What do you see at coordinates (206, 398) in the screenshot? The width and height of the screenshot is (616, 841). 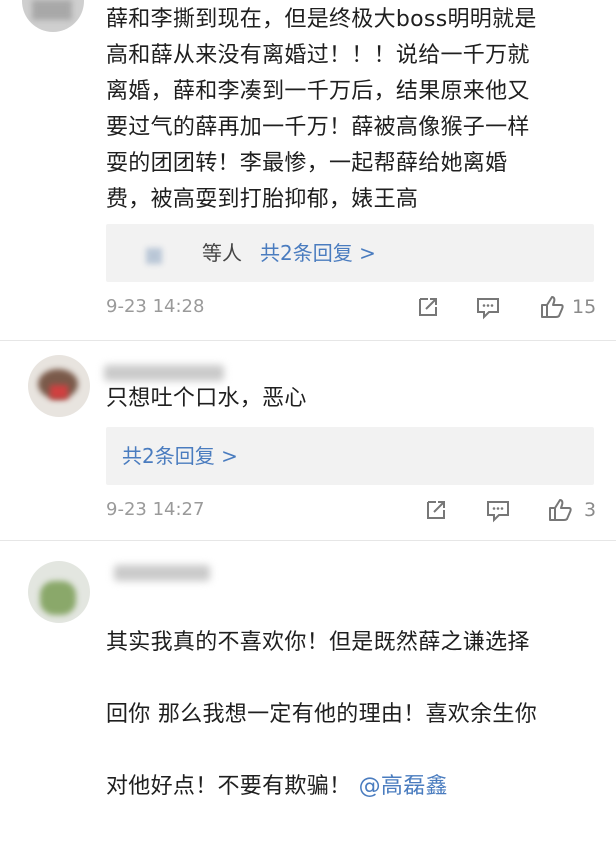 I see `comment-text: 只想吐个口水，恶心` at bounding box center [206, 398].